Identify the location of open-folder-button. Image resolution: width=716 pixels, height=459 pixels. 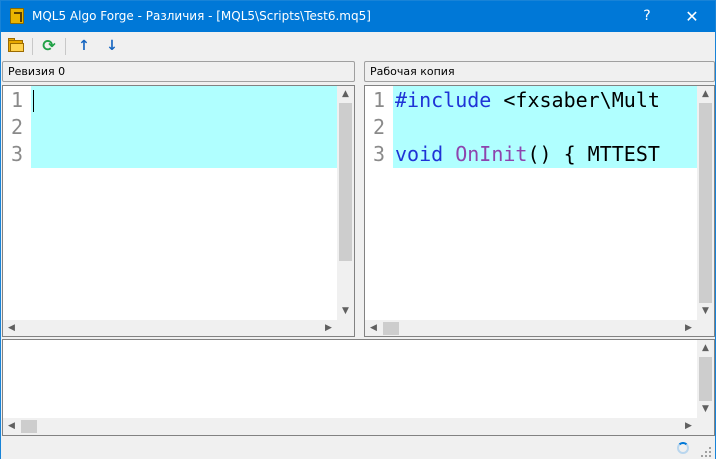
(17, 46).